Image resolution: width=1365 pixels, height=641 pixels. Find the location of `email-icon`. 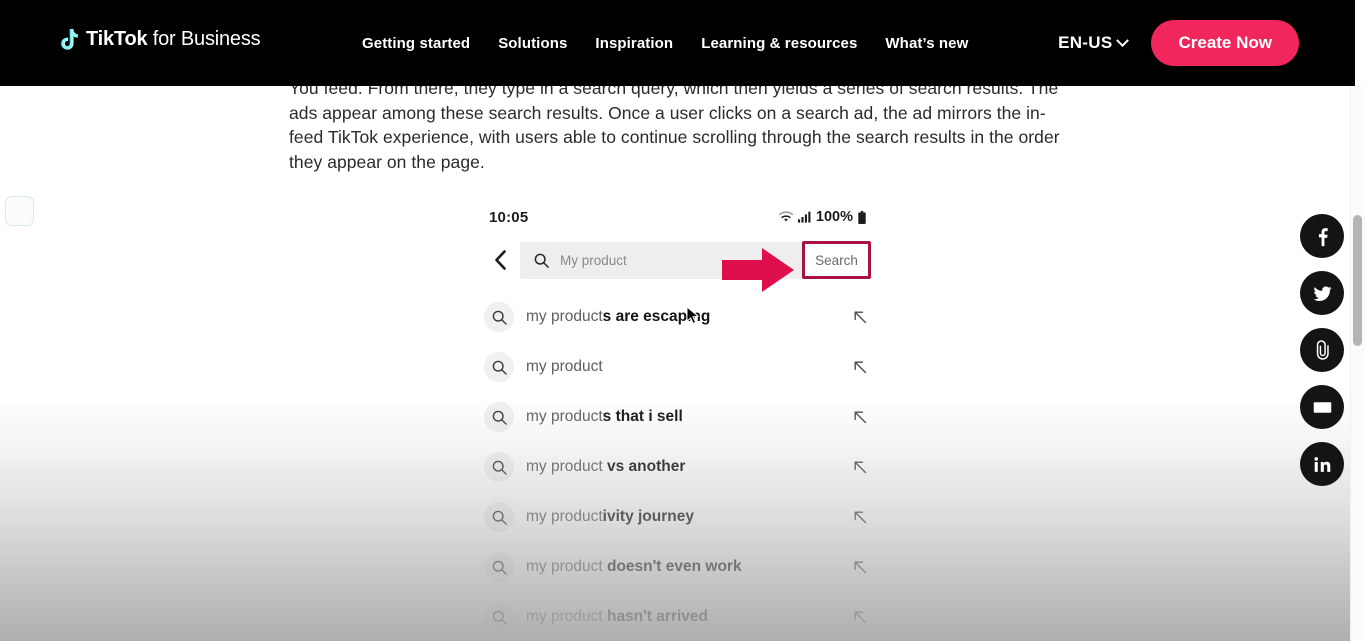

email-icon is located at coordinates (1322, 407).